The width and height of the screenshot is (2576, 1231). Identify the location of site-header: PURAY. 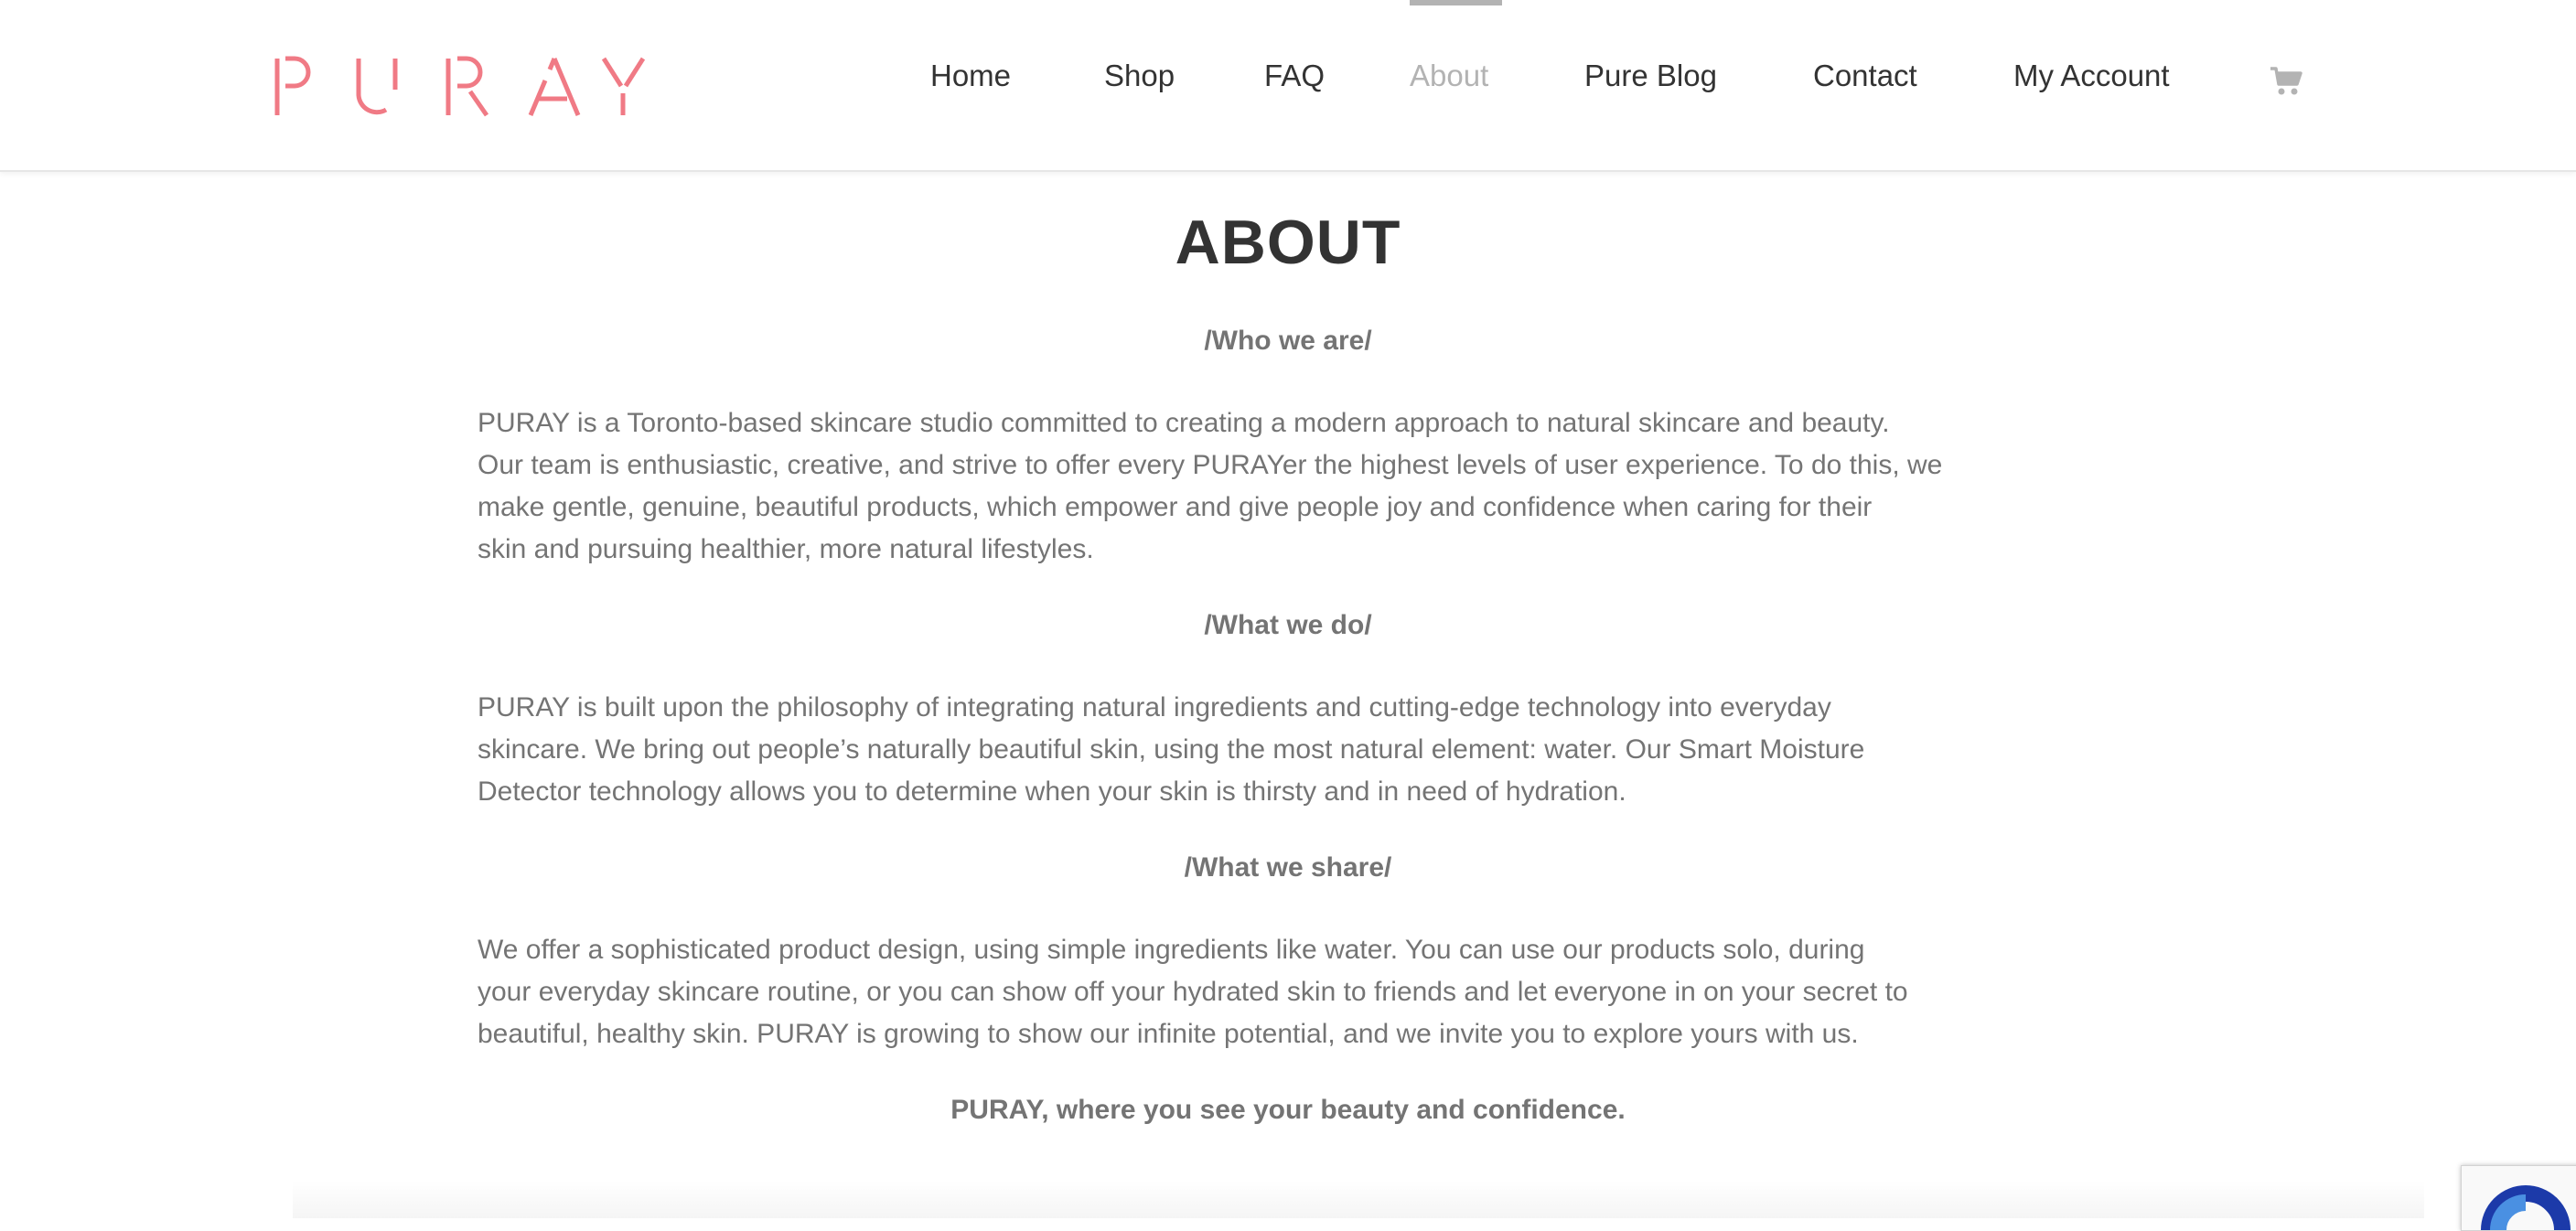
(1288, 86).